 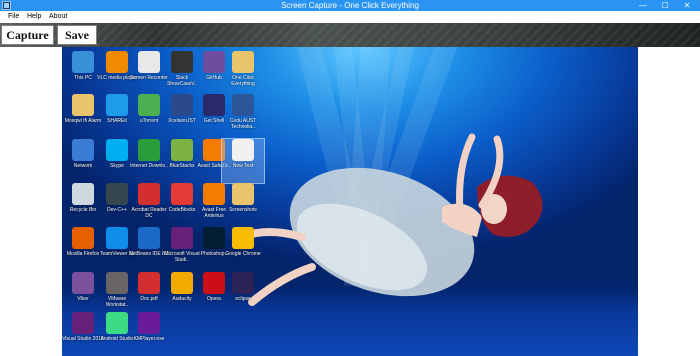 I want to click on desktop-icon: KMPlayer.exe, so click(x=149, y=334).